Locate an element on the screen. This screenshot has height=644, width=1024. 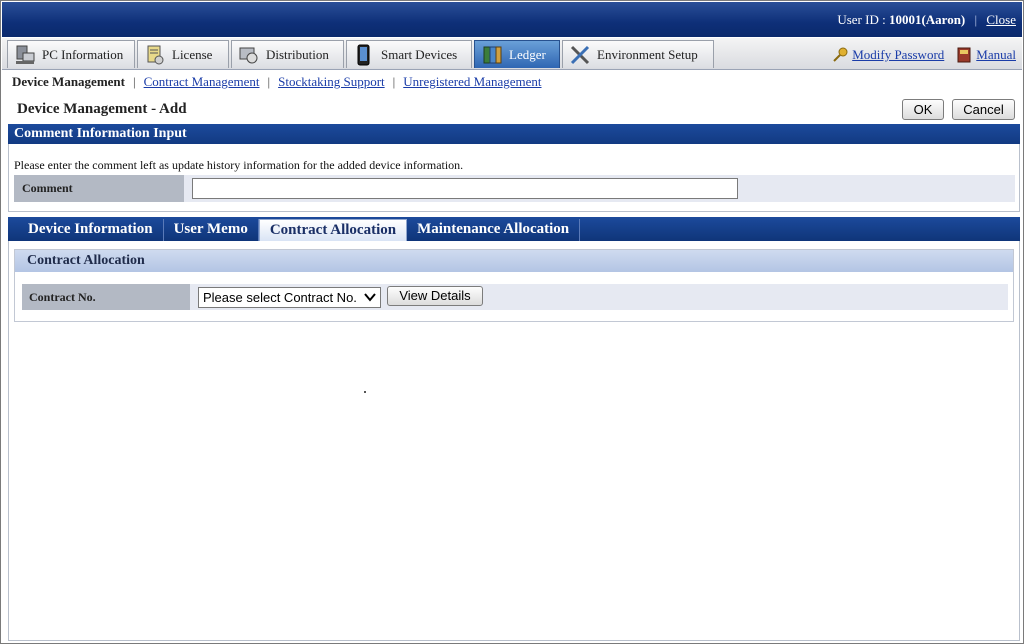
view-details-button: View Details is located at coordinates (435, 296).